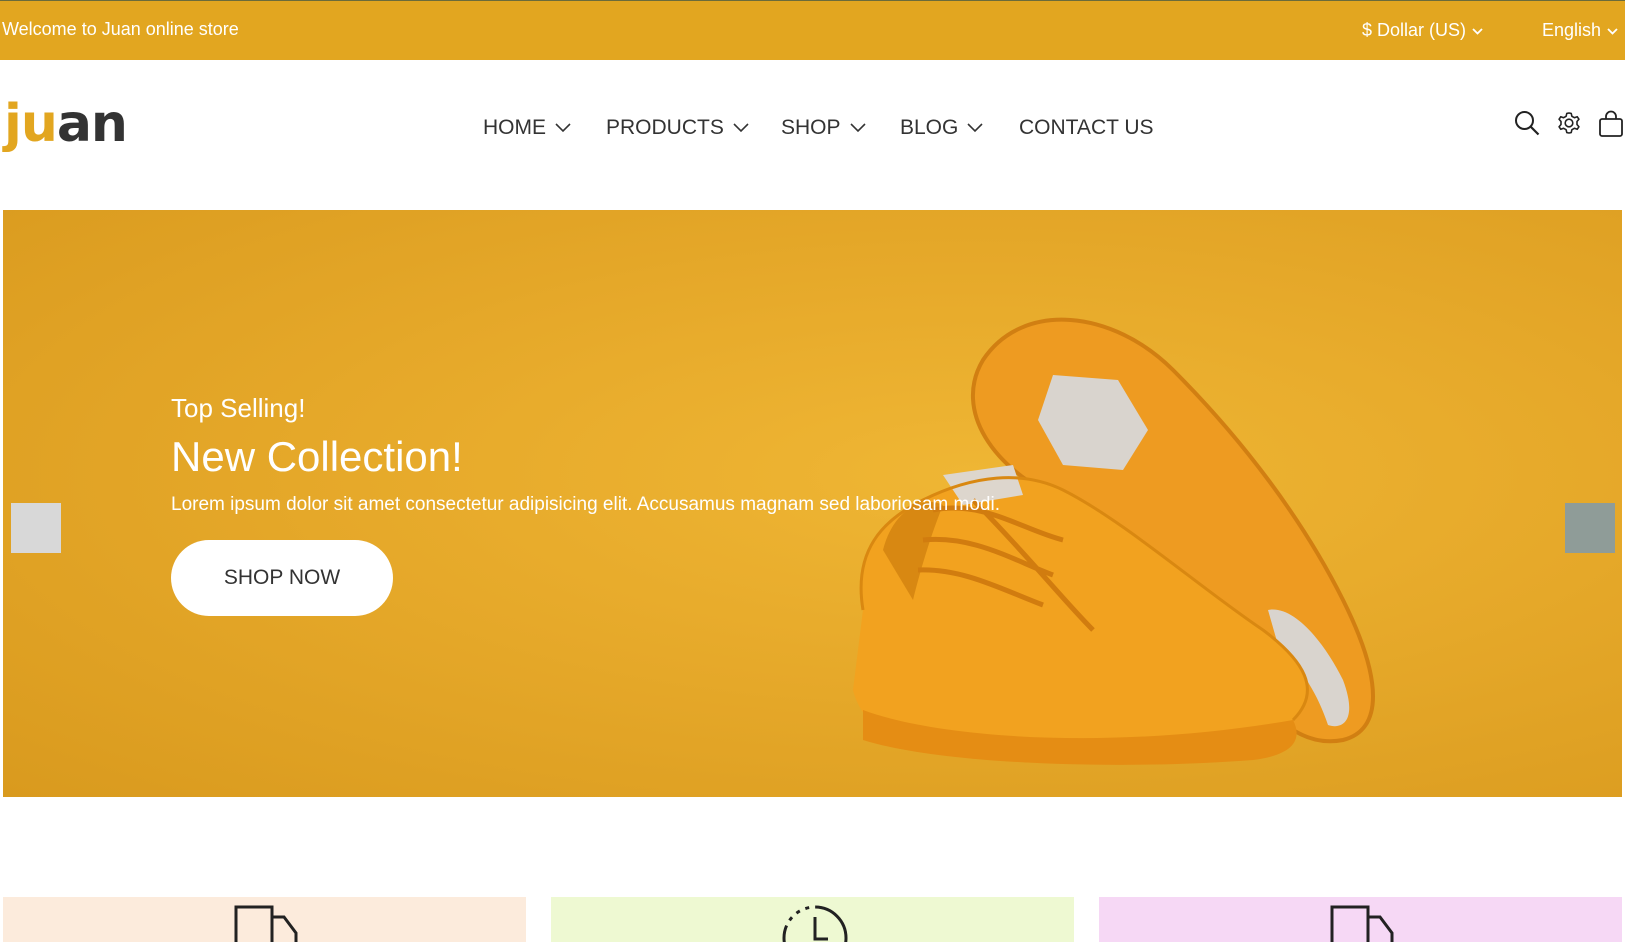  I want to click on currency-selector: $ Dollar (US), so click(1422, 30).